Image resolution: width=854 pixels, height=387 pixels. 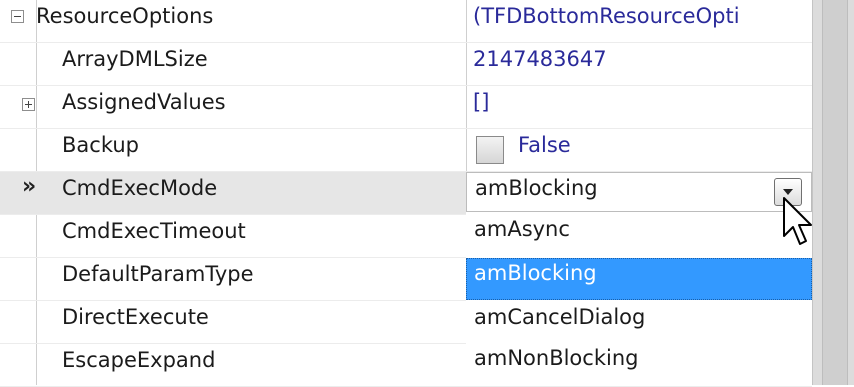 What do you see at coordinates (139, 360) in the screenshot?
I see `property-name: EscapeExpand` at bounding box center [139, 360].